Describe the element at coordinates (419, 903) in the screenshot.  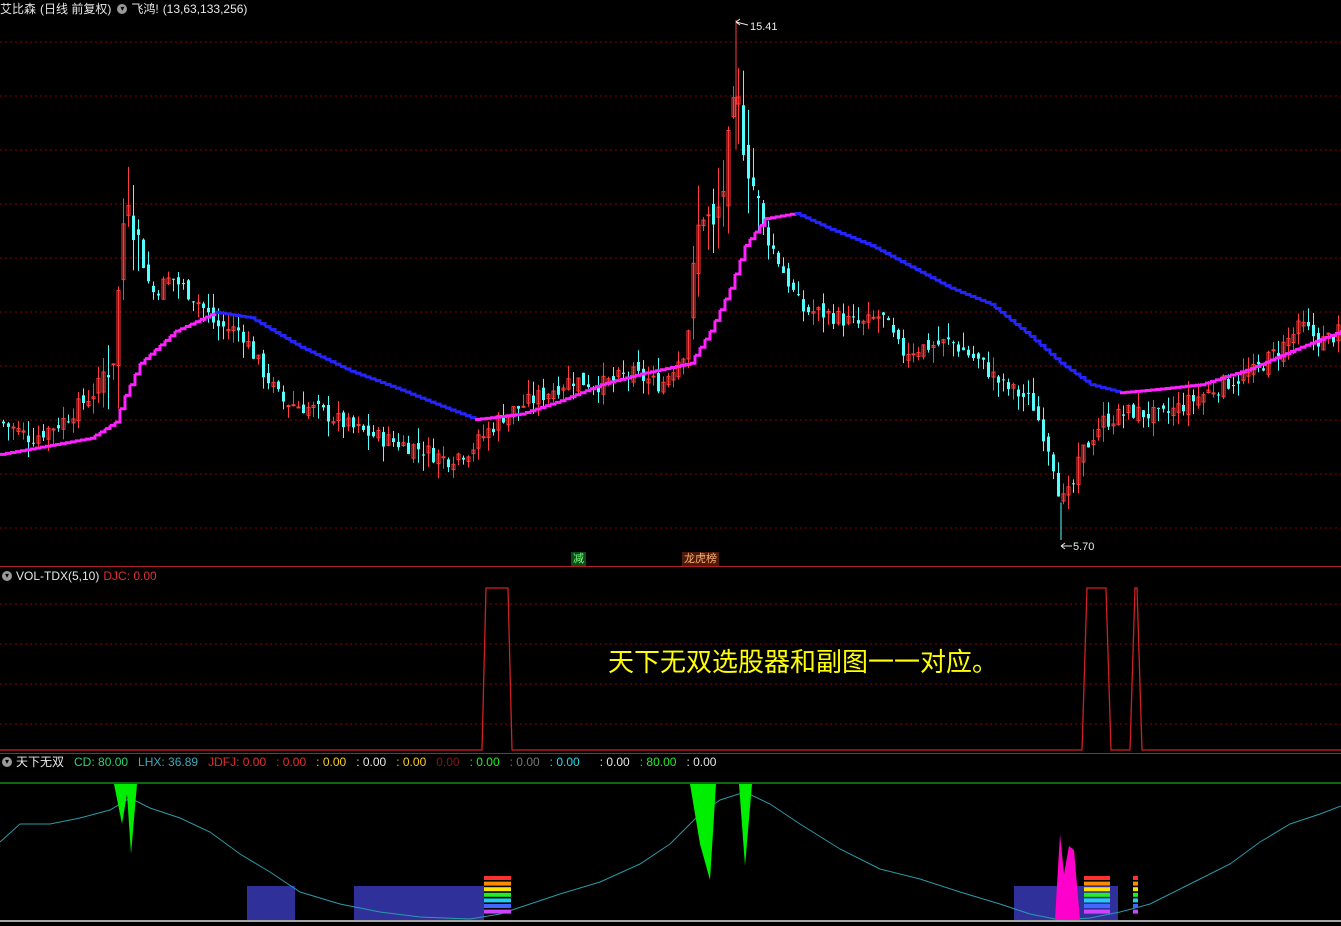
I see `blue-block` at that location.